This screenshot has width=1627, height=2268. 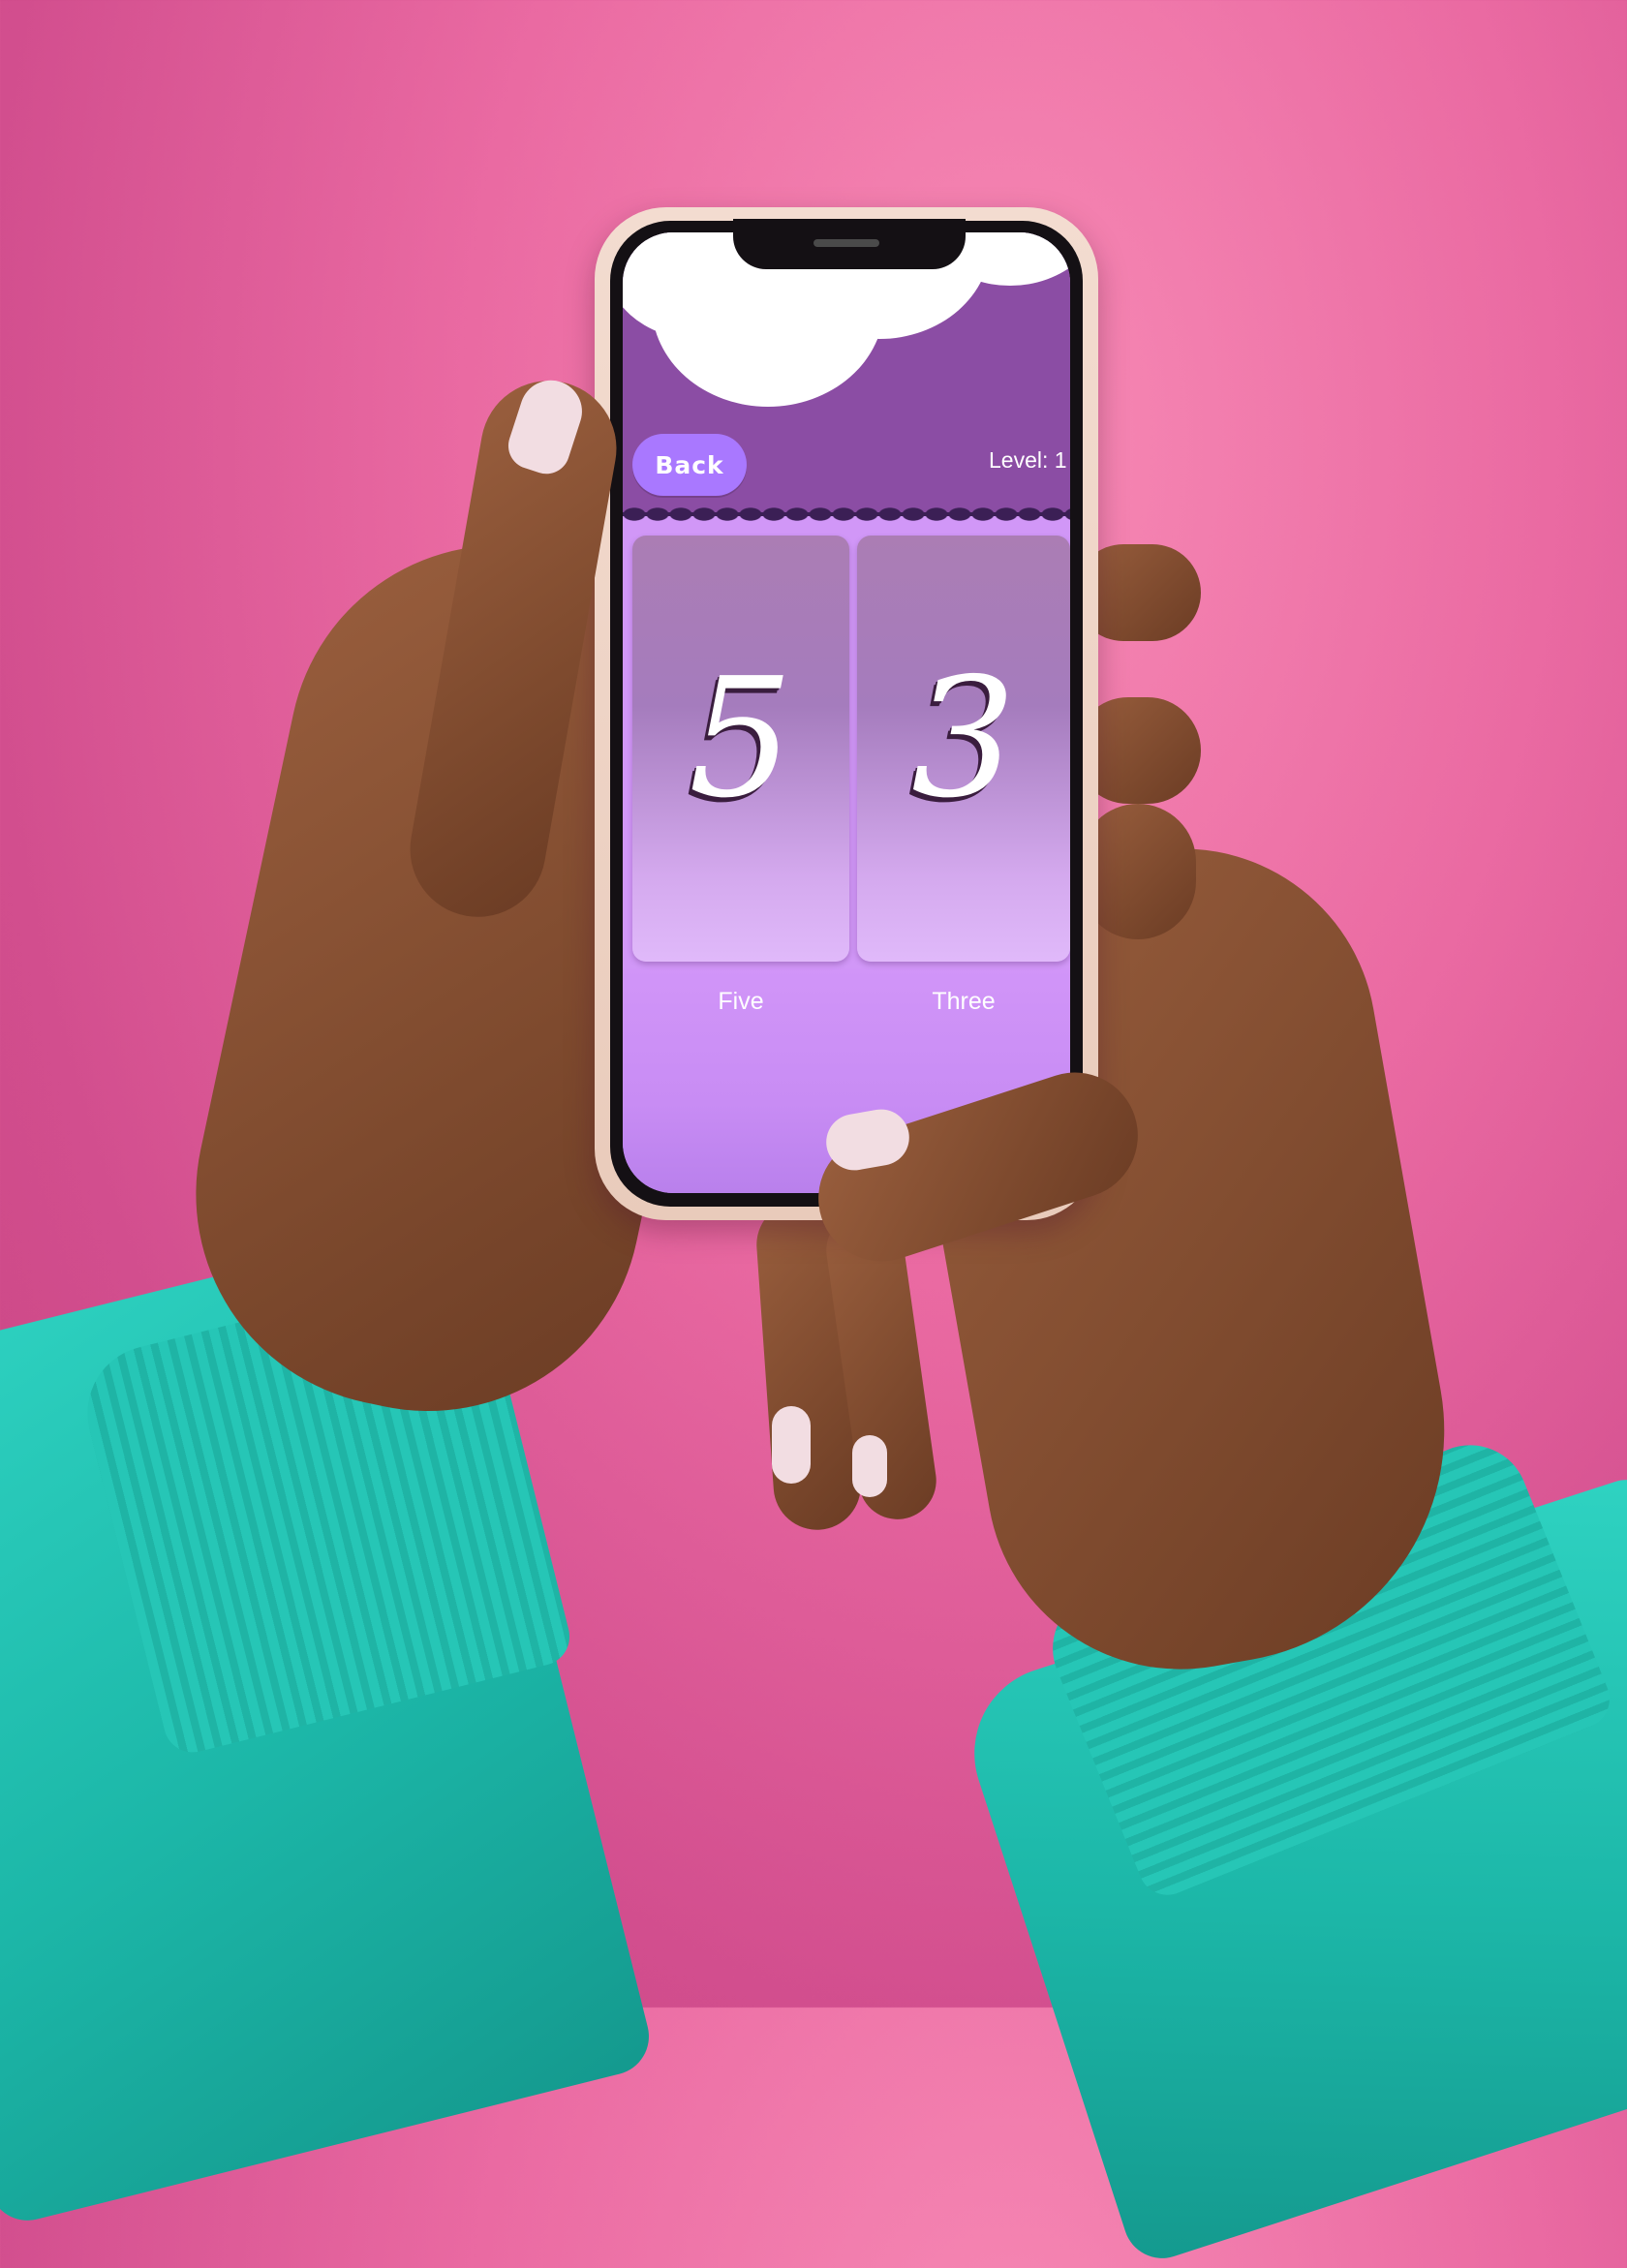 What do you see at coordinates (846, 243) in the screenshot?
I see `speaker-grille` at bounding box center [846, 243].